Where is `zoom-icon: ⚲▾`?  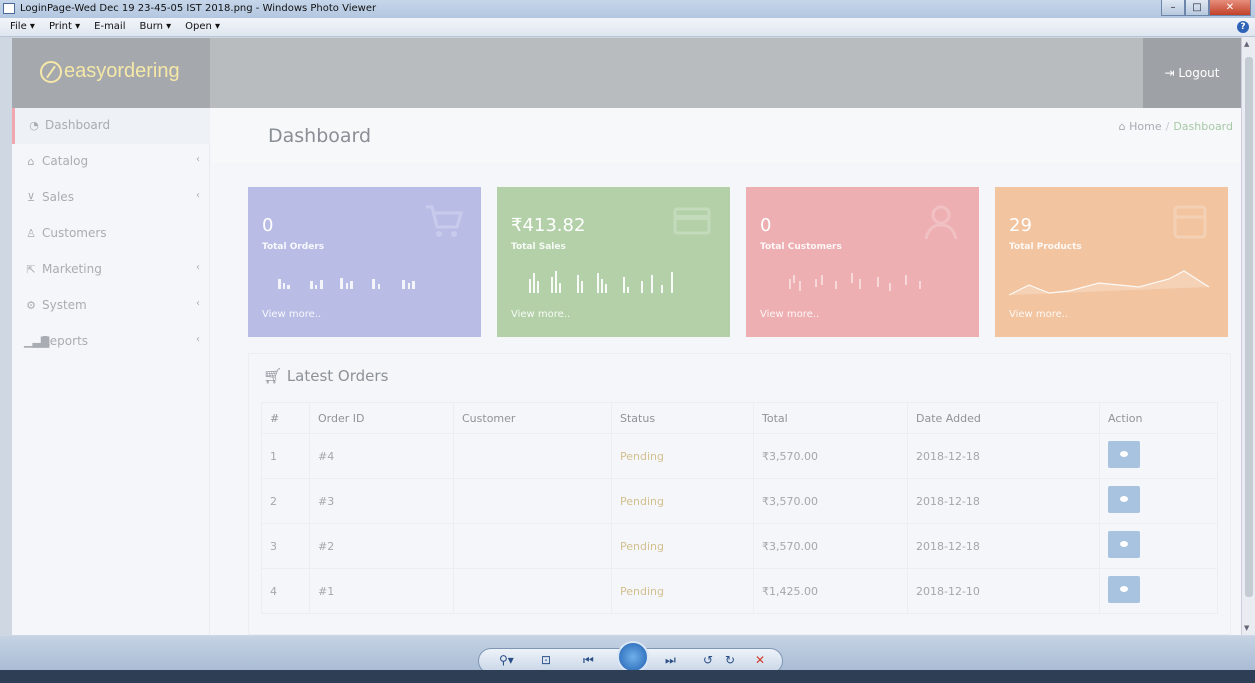
zoom-icon: ⚲▾ is located at coordinates (506, 660).